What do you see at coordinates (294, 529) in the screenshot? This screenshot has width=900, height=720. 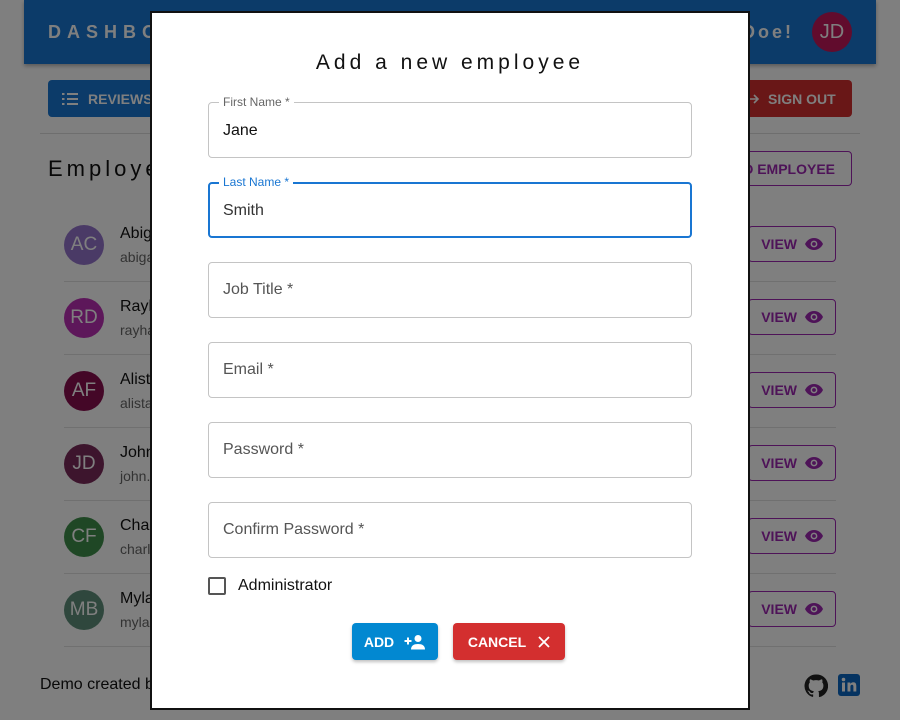 I see `confirm-password-placeholder: Confirm Password *` at bounding box center [294, 529].